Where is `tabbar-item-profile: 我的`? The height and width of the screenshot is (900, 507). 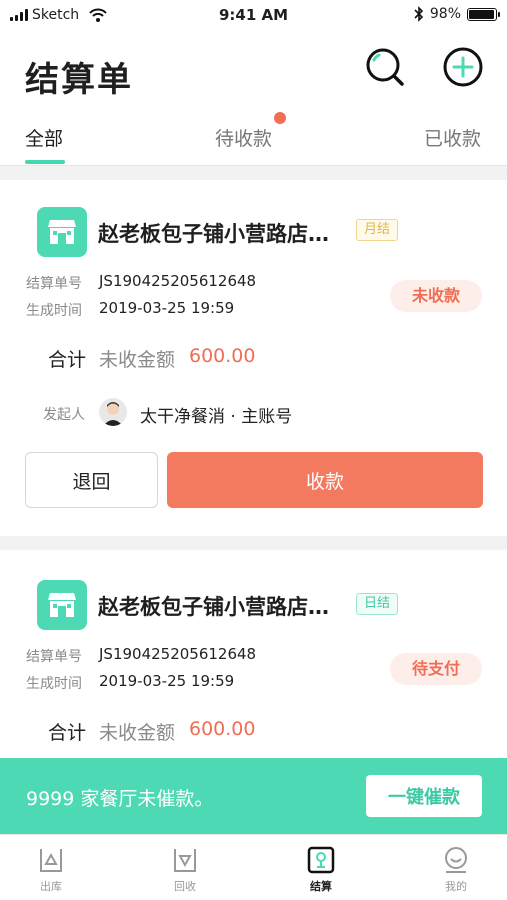 tabbar-item-profile: 我的 is located at coordinates (456, 867).